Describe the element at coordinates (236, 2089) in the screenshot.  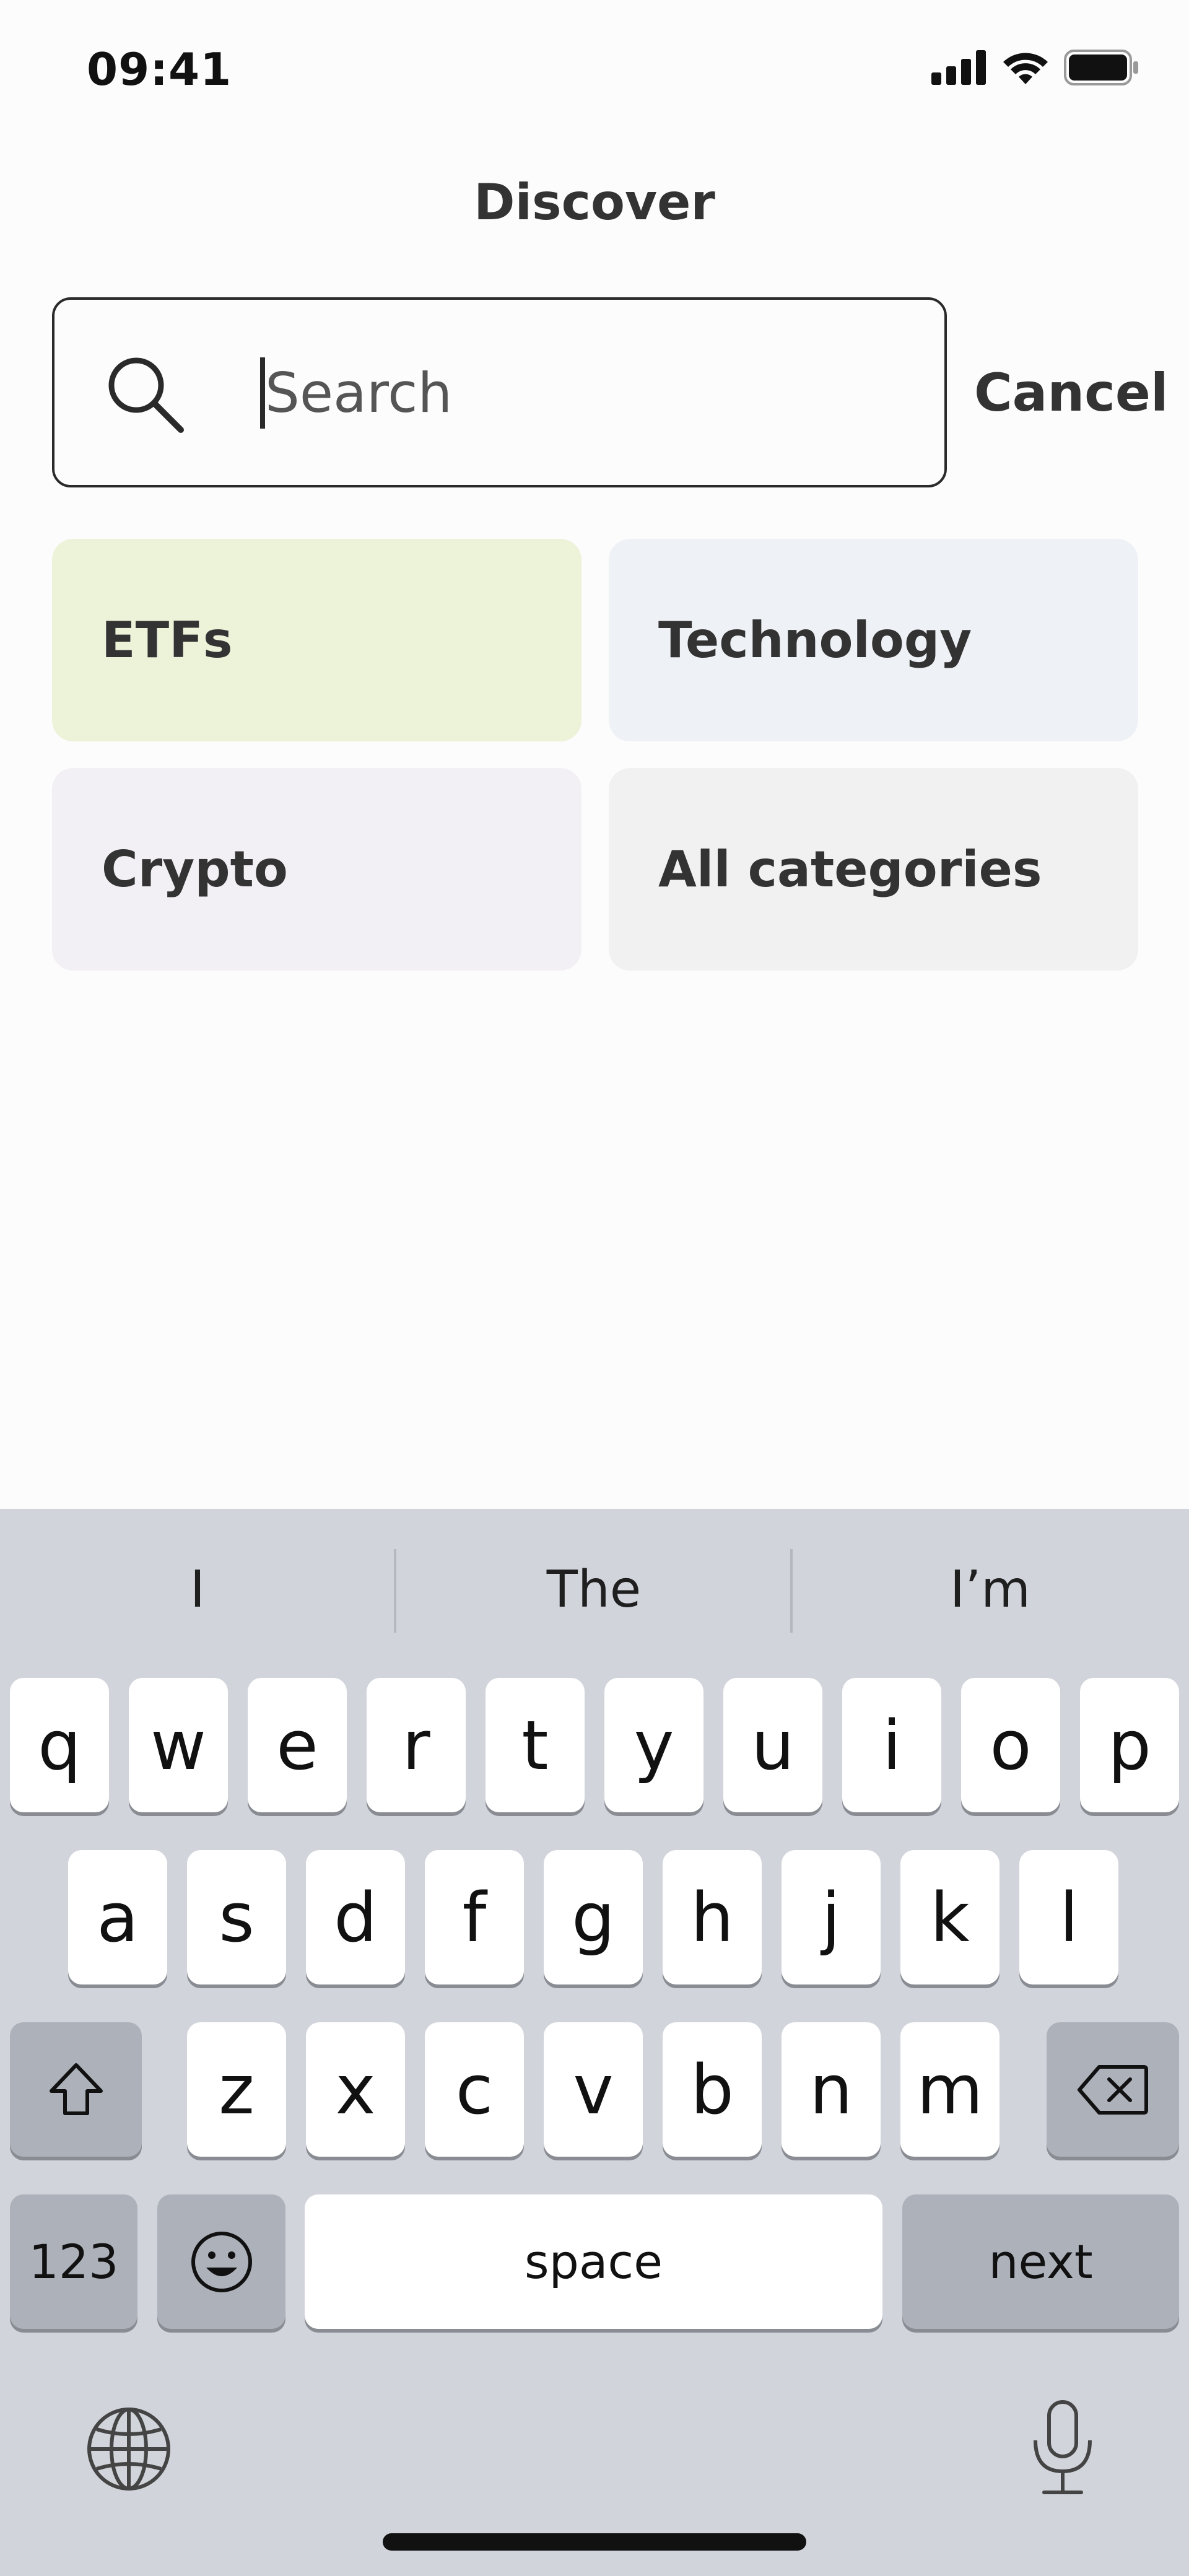
I see `key-z: z` at that location.